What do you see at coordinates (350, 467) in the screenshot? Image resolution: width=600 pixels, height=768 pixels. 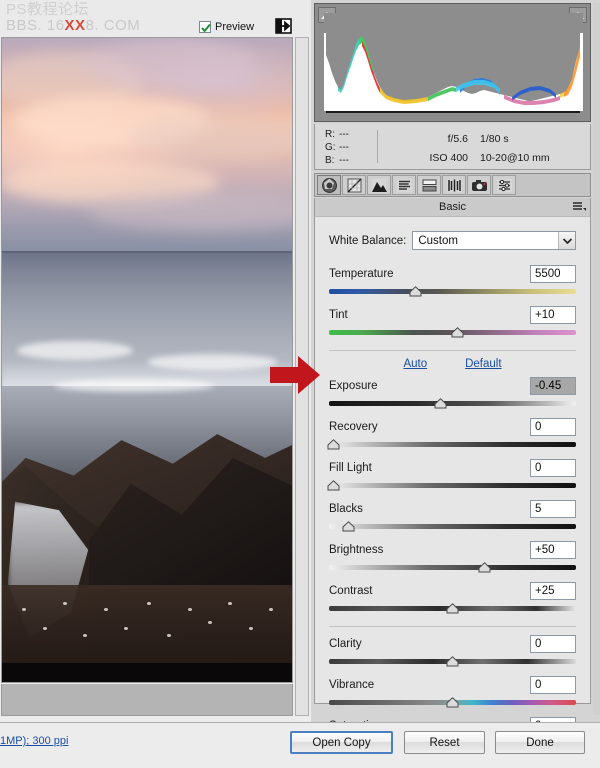 I see `slider-label: Fill Light` at bounding box center [350, 467].